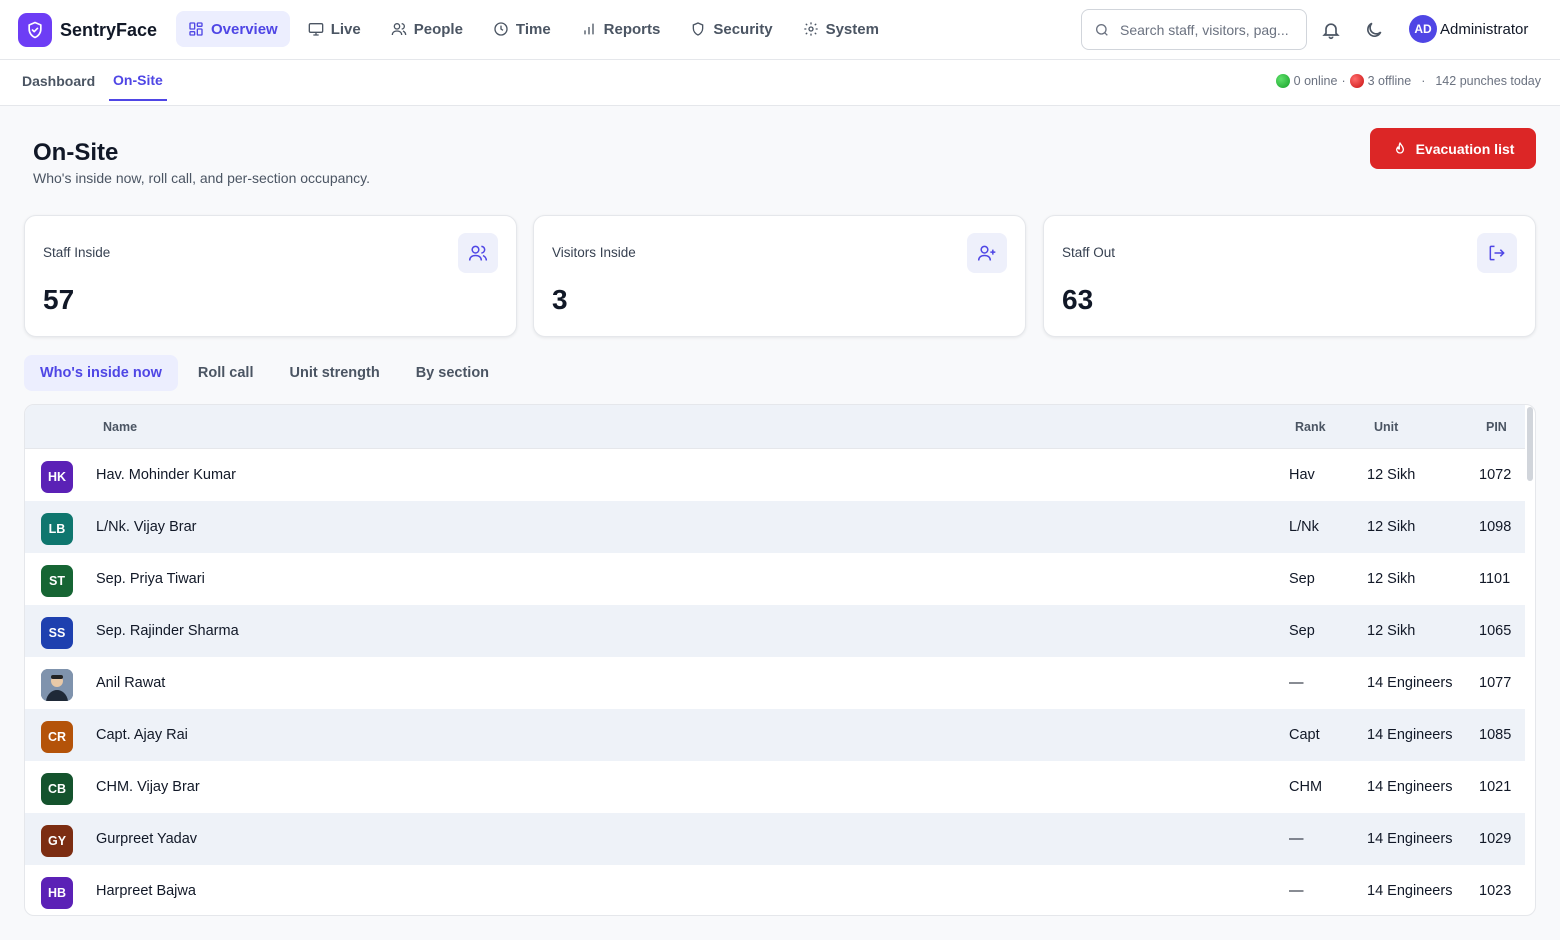  What do you see at coordinates (1389, 81) in the screenshot?
I see `offline-count: 3 offline` at bounding box center [1389, 81].